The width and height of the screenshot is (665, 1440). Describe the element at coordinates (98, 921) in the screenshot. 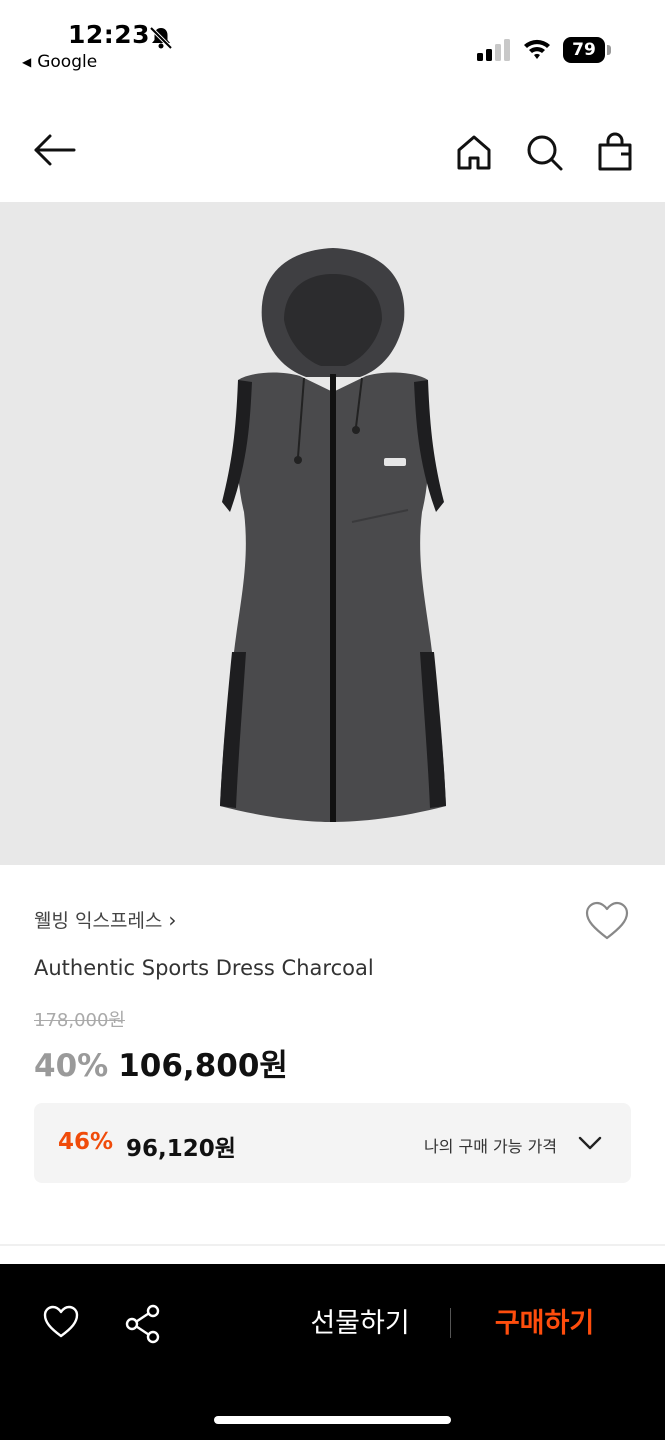

I see `brand-name: 웰빙 익스프레스` at that location.